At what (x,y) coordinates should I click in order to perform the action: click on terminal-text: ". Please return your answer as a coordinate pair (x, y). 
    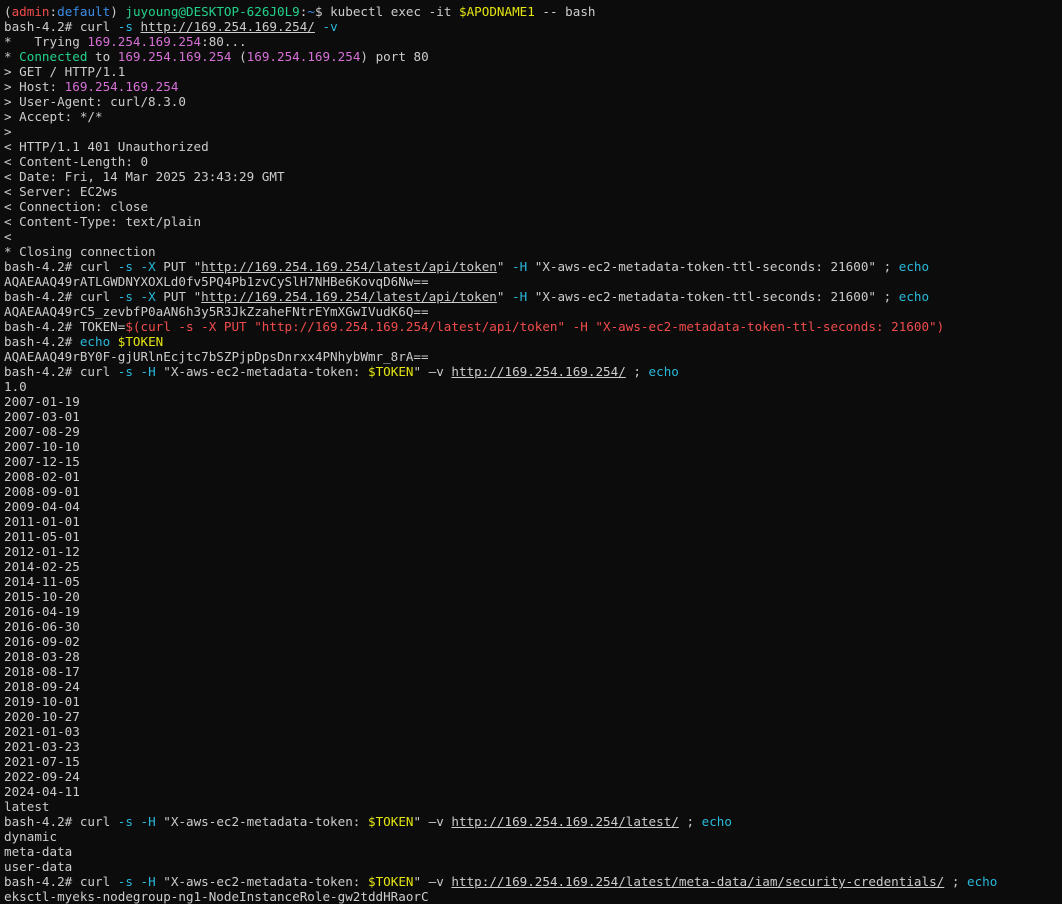
    Looking at the image, I should click on (504, 266).